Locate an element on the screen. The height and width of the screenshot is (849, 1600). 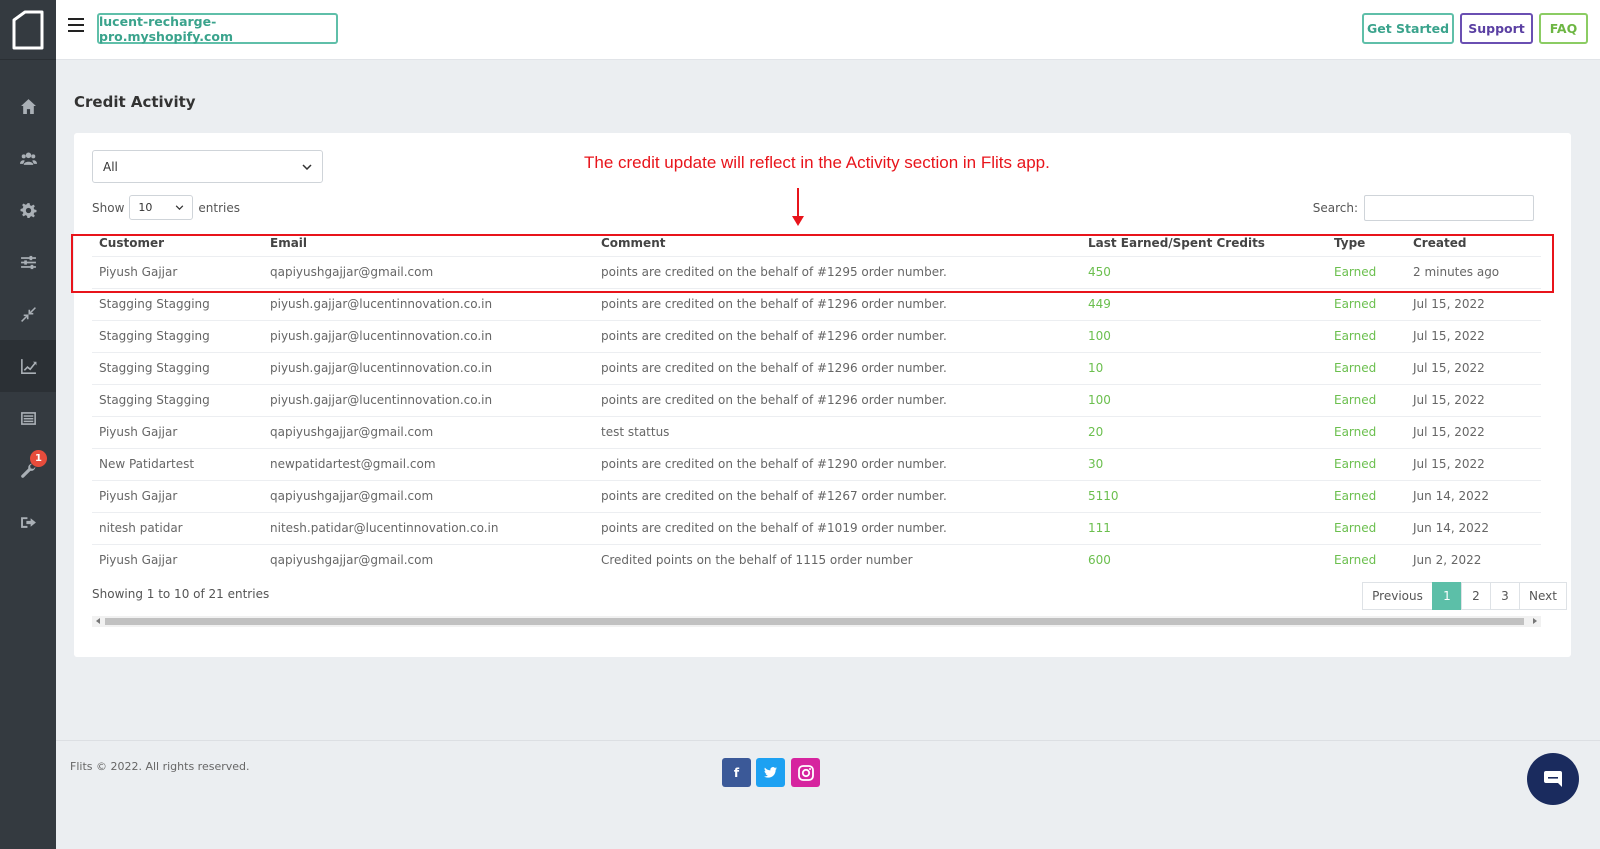
pagination-page-2: 2 is located at coordinates (1476, 596).